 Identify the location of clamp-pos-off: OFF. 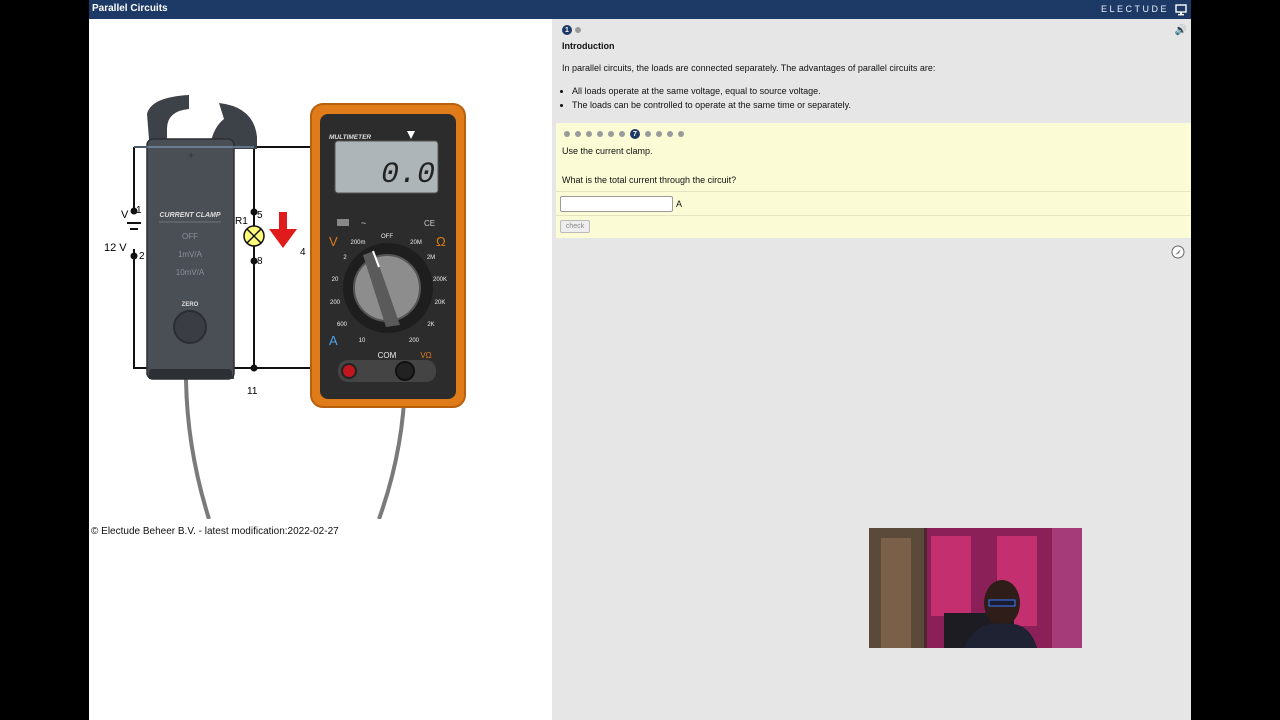
(190, 236).